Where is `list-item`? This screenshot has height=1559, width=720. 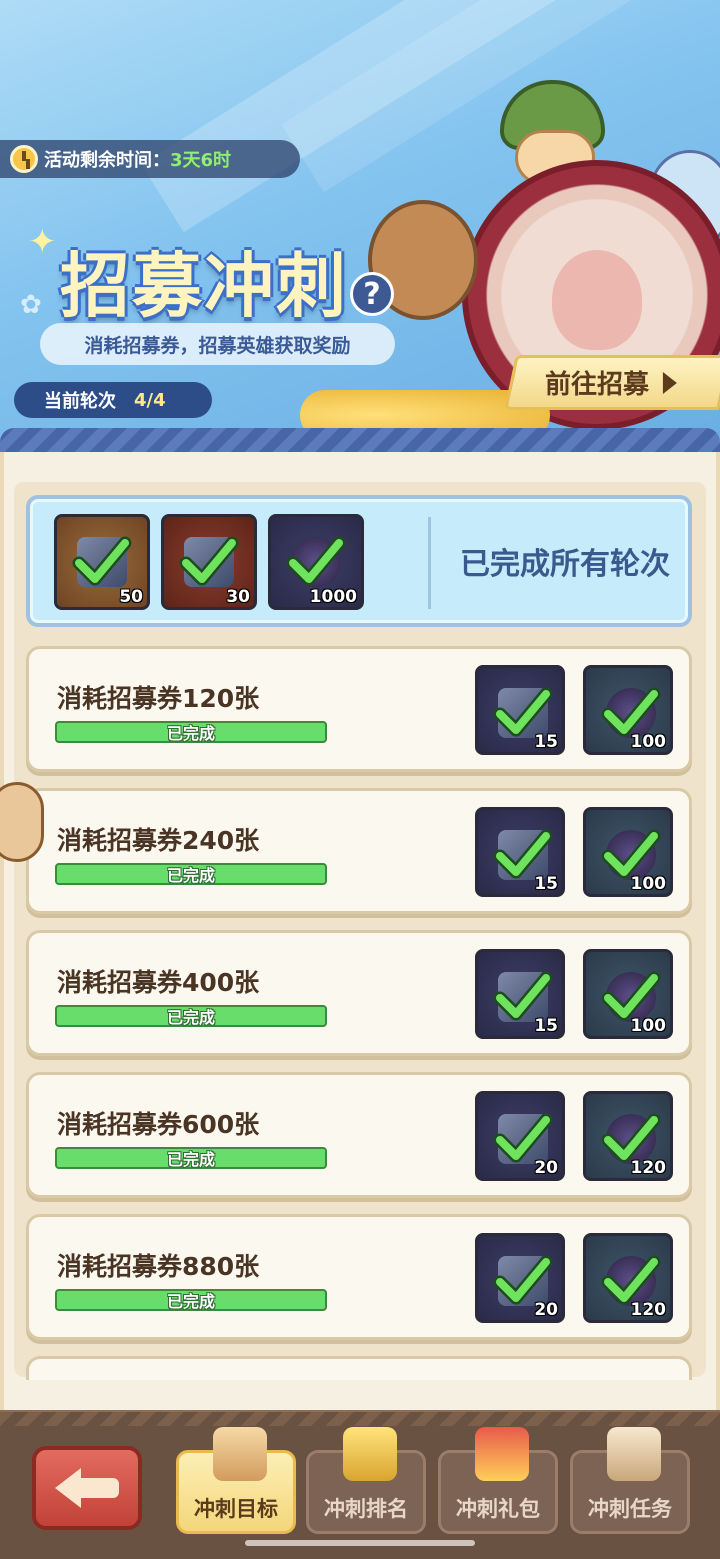 list-item is located at coordinates (359, 1368).